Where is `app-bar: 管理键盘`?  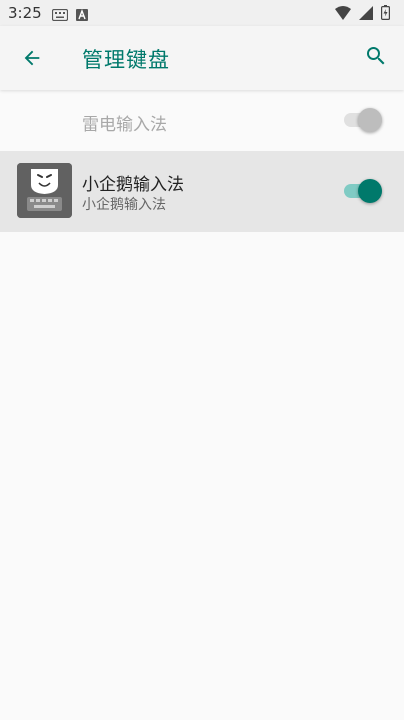 app-bar: 管理键盘 is located at coordinates (202, 58).